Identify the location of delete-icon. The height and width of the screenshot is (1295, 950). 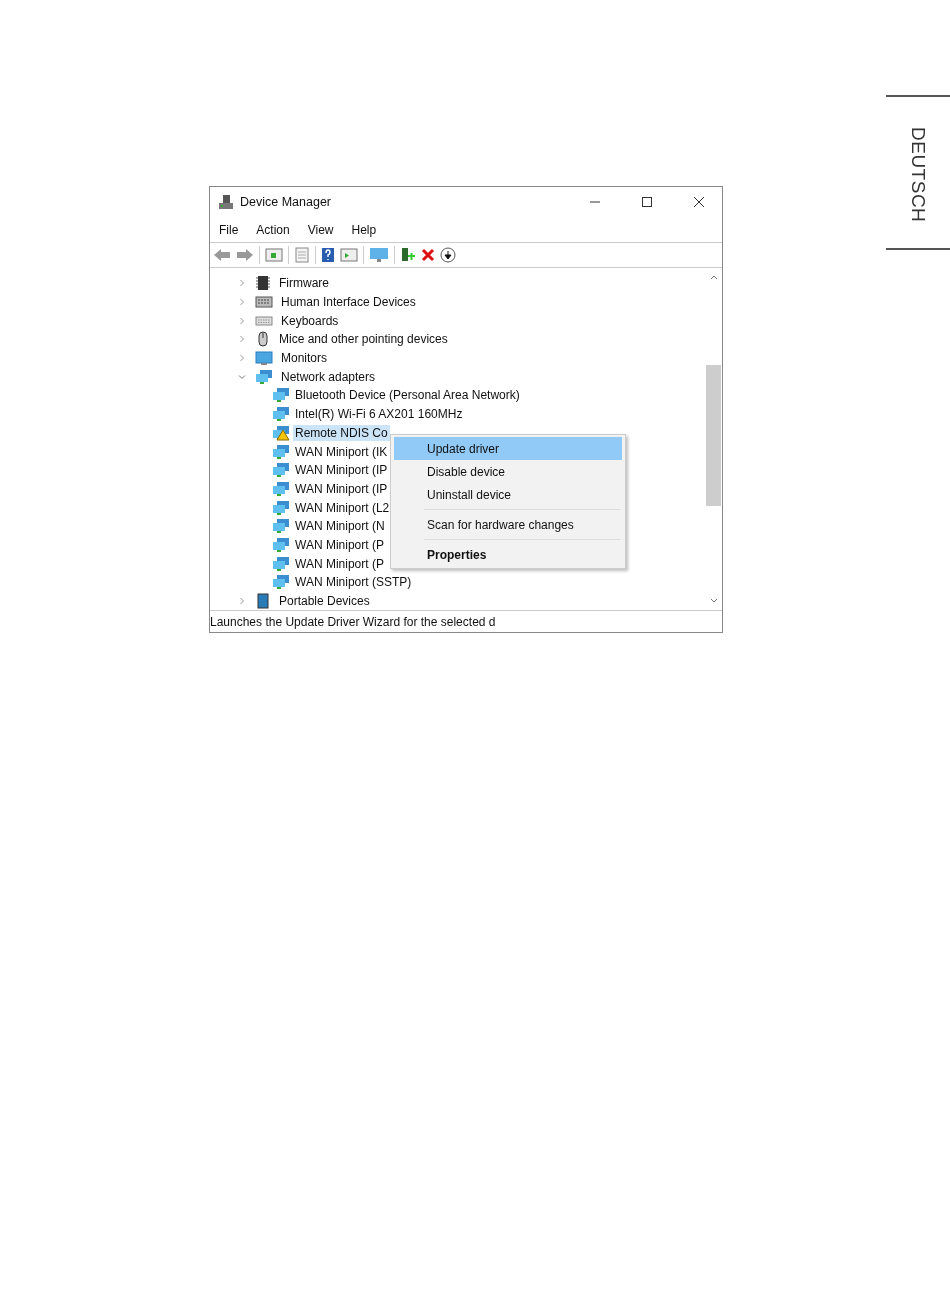
(428, 255).